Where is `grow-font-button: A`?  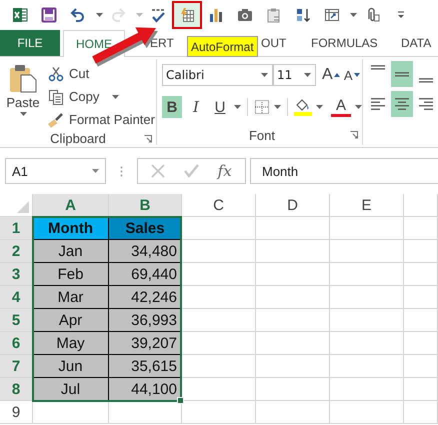 grow-font-button: A is located at coordinates (331, 75).